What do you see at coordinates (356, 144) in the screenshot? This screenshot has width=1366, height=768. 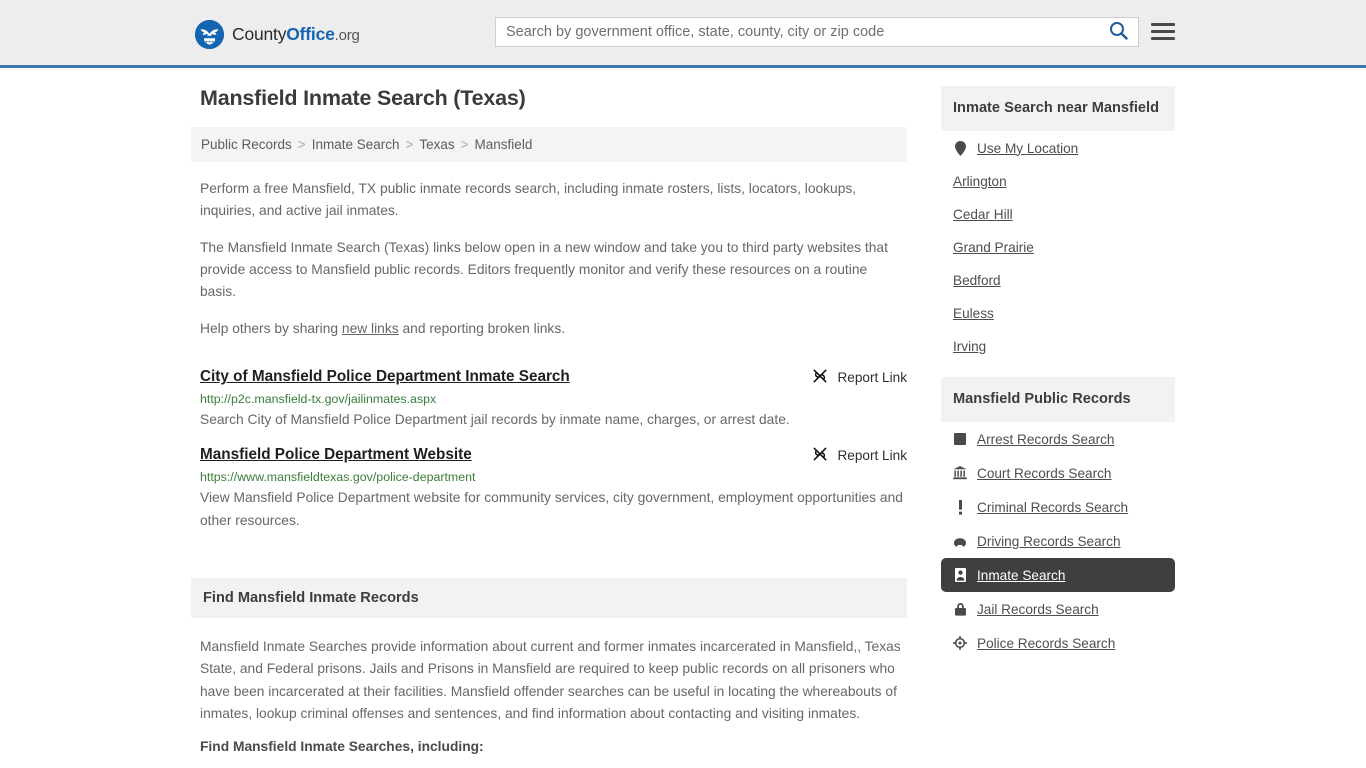 I see `breadcrumb-item-inmate-search: Inmate Search` at bounding box center [356, 144].